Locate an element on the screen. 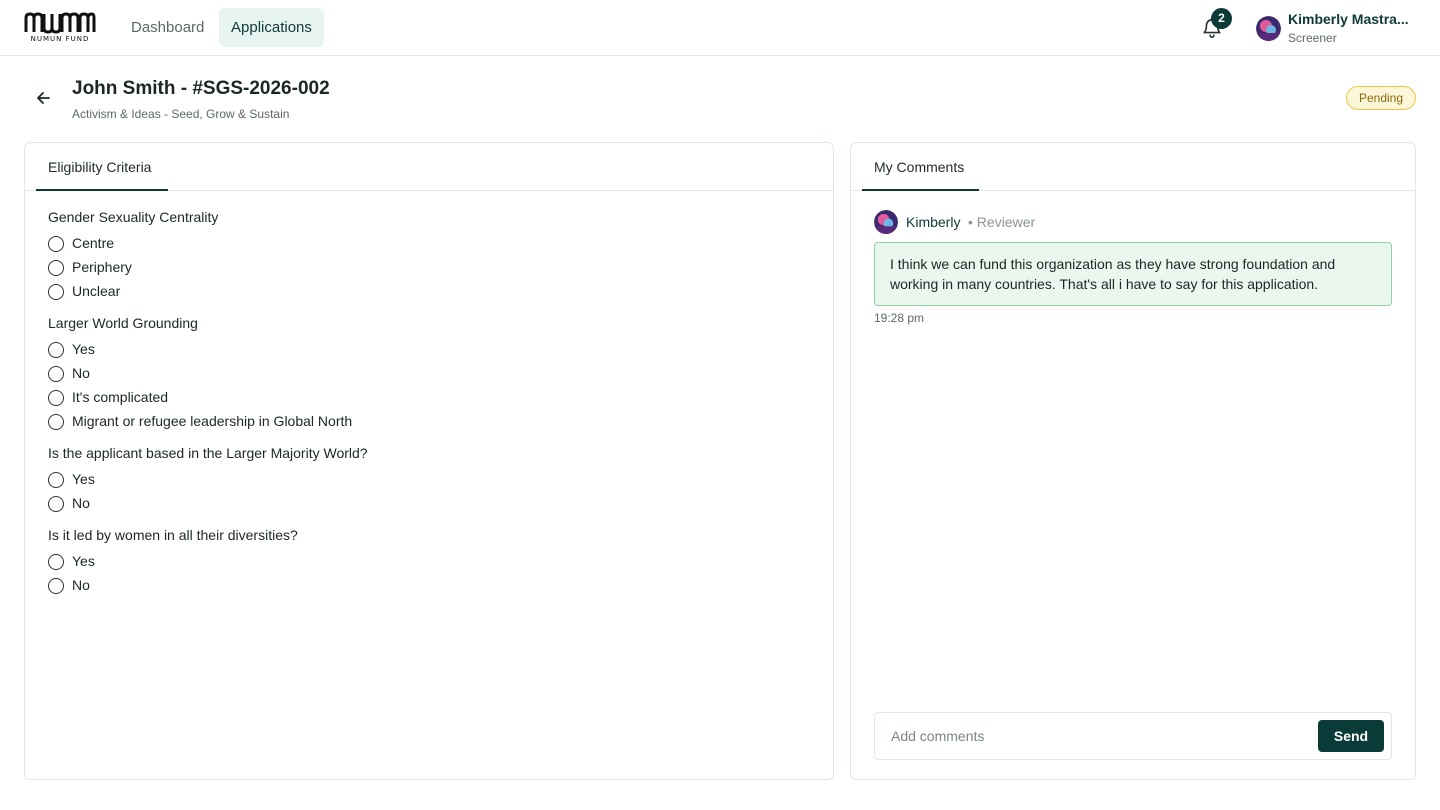  page-title: John Smith - #SGS-2026-002 is located at coordinates (201, 88).